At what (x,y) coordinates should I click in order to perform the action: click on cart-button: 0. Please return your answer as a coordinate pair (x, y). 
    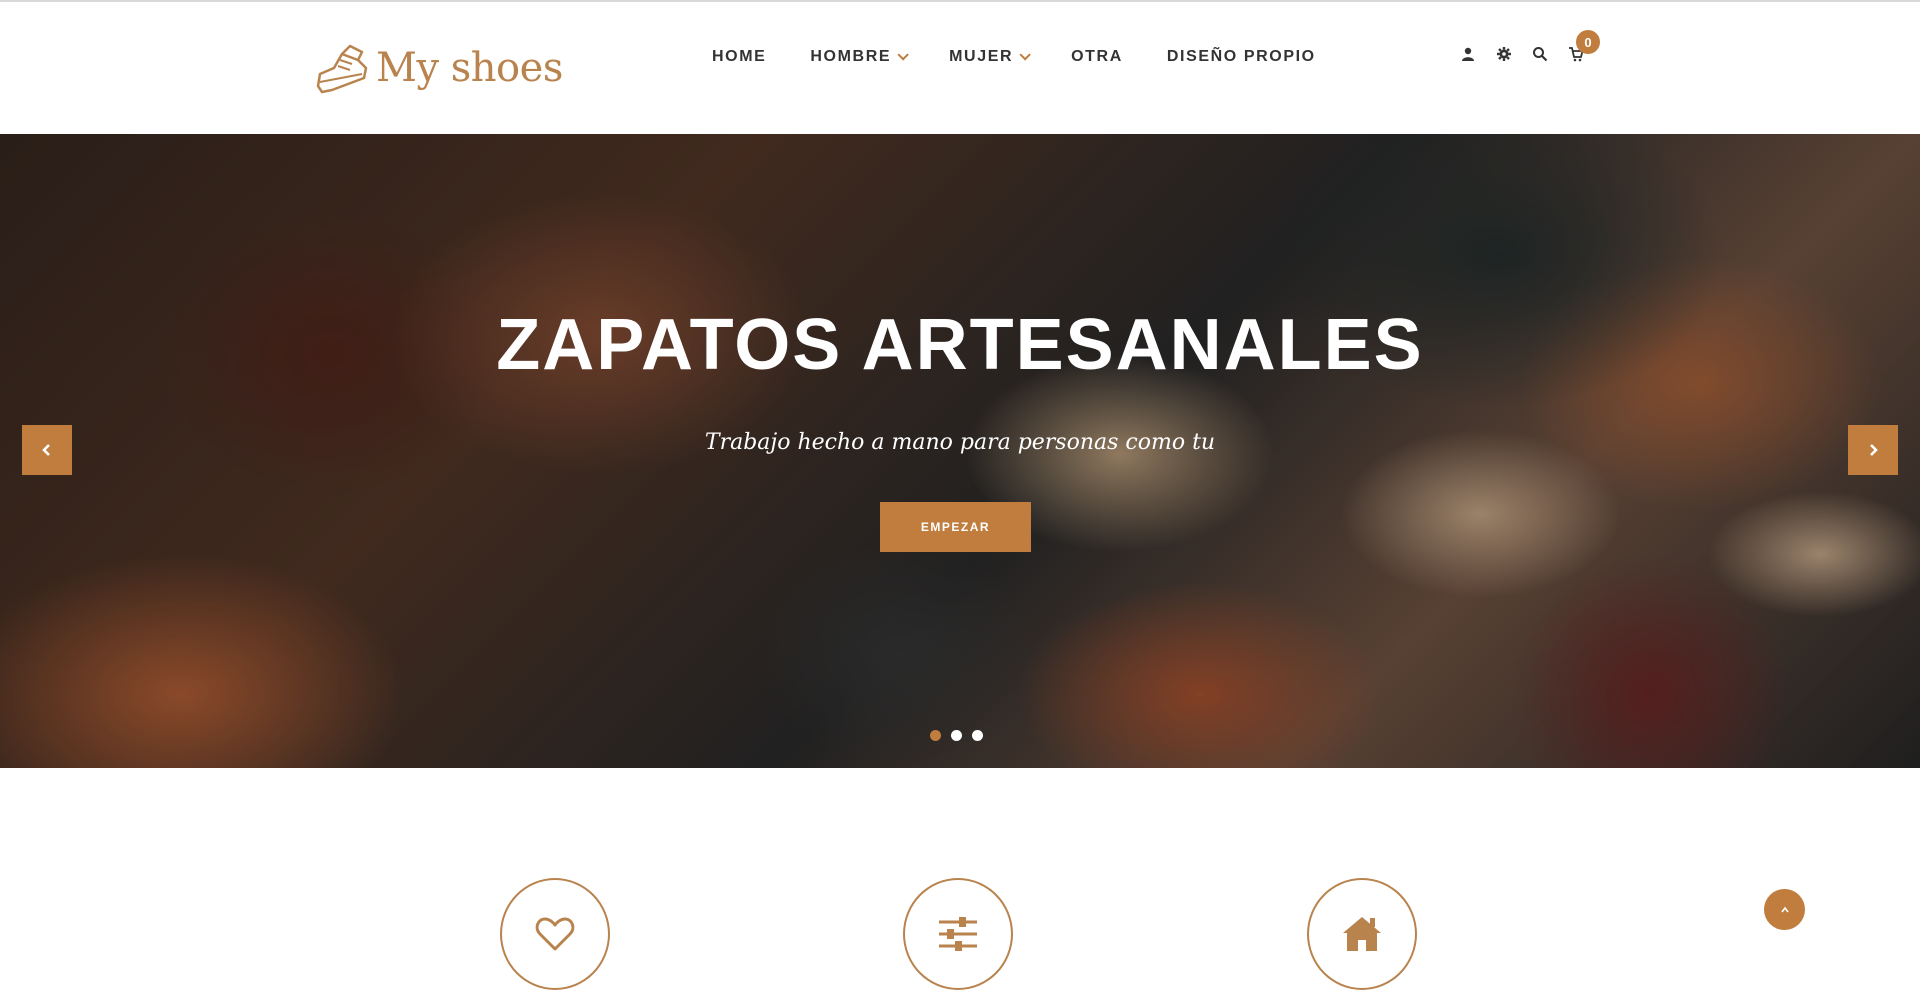
    Looking at the image, I should click on (1583, 48).